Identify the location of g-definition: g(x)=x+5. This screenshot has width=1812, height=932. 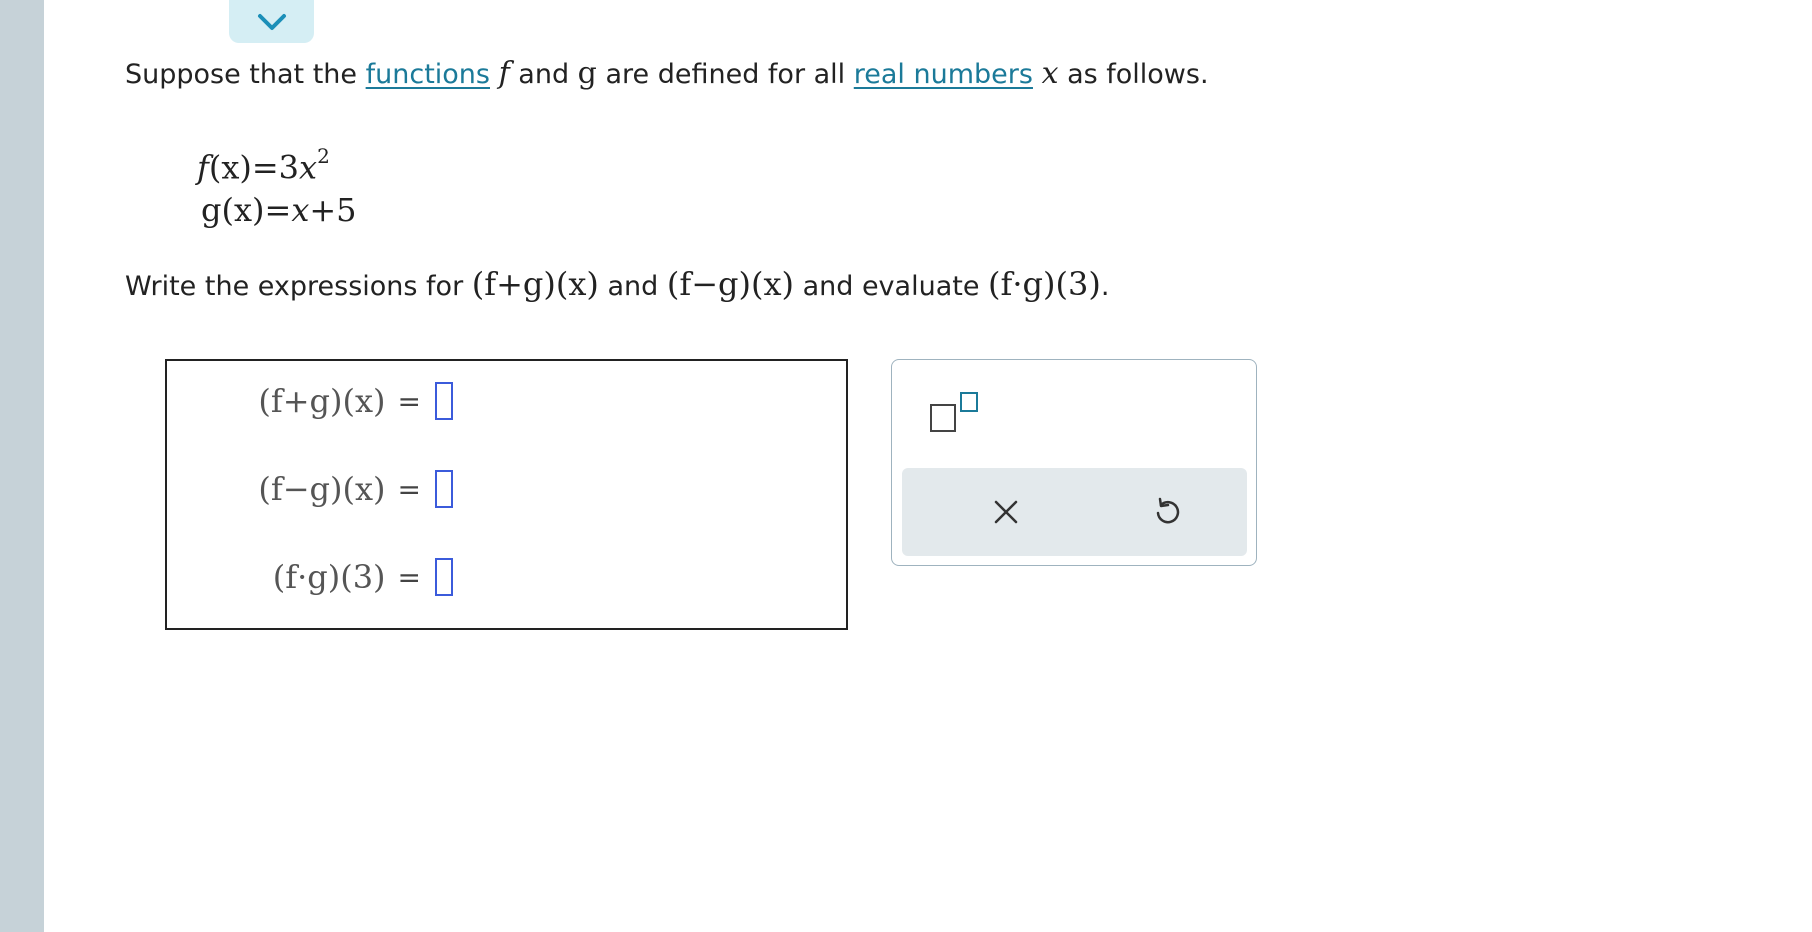
(279, 210).